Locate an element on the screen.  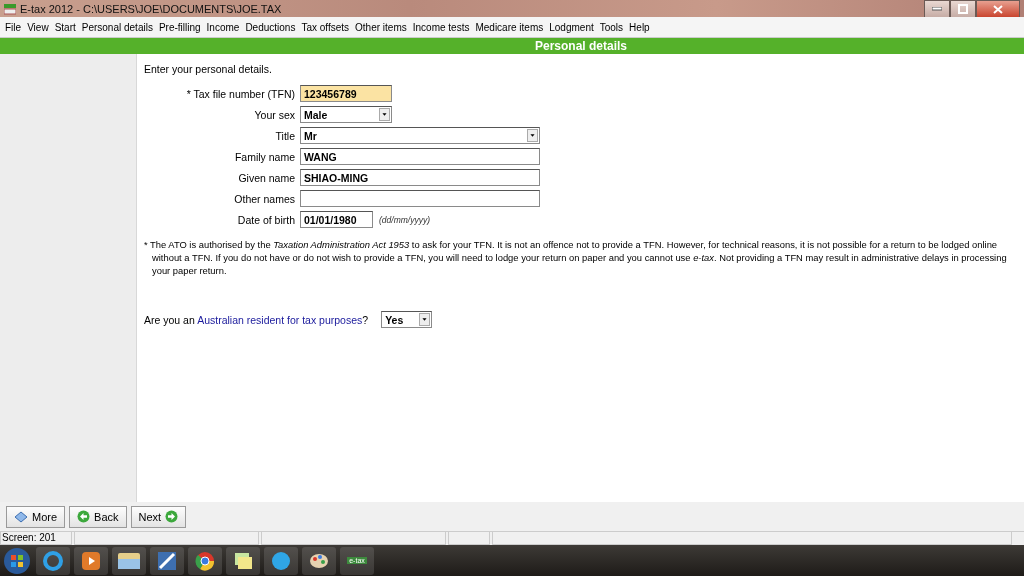
section-title: Personal details is located at coordinates (580, 46).